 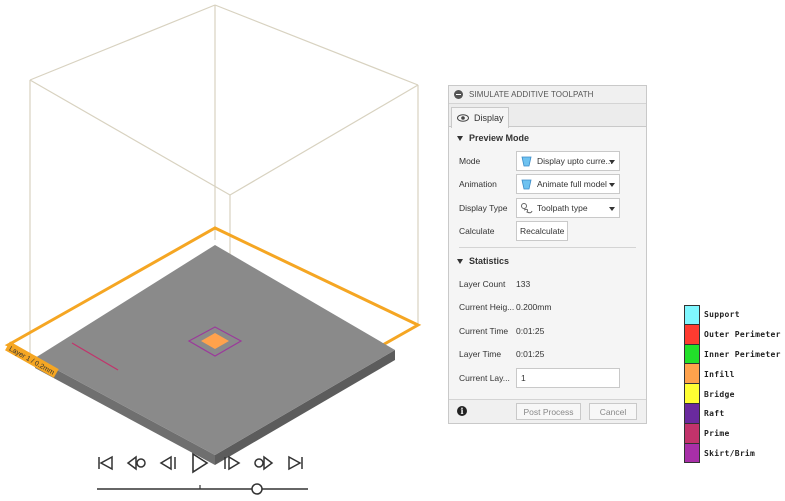 I want to click on statistics-heading: Statistics, so click(x=489, y=261).